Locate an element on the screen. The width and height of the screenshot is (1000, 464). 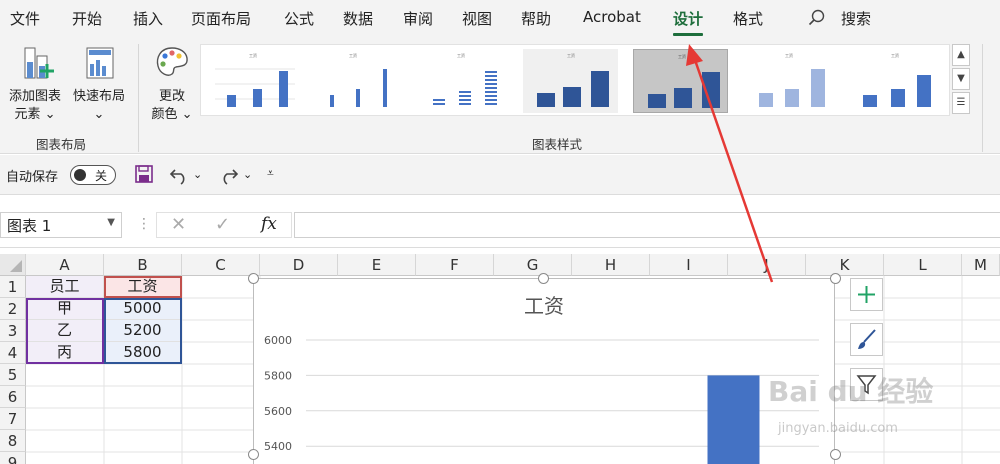
group-label-chart-styles: 图表样式 is located at coordinates (557, 144).